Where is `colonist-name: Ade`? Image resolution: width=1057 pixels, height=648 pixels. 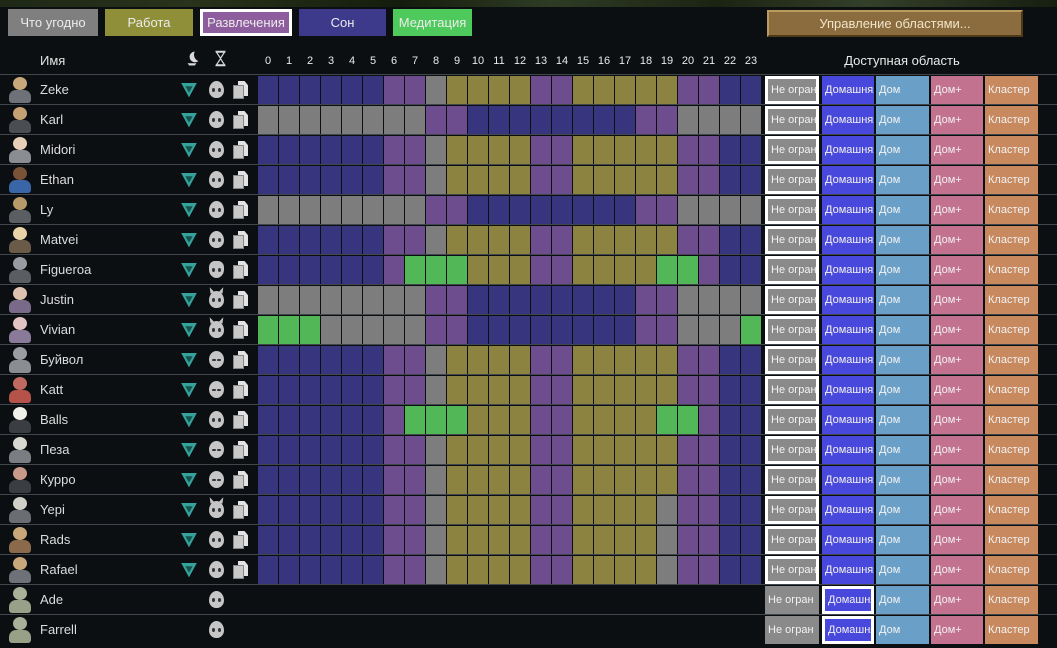
colonist-name: Ade is located at coordinates (51, 599).